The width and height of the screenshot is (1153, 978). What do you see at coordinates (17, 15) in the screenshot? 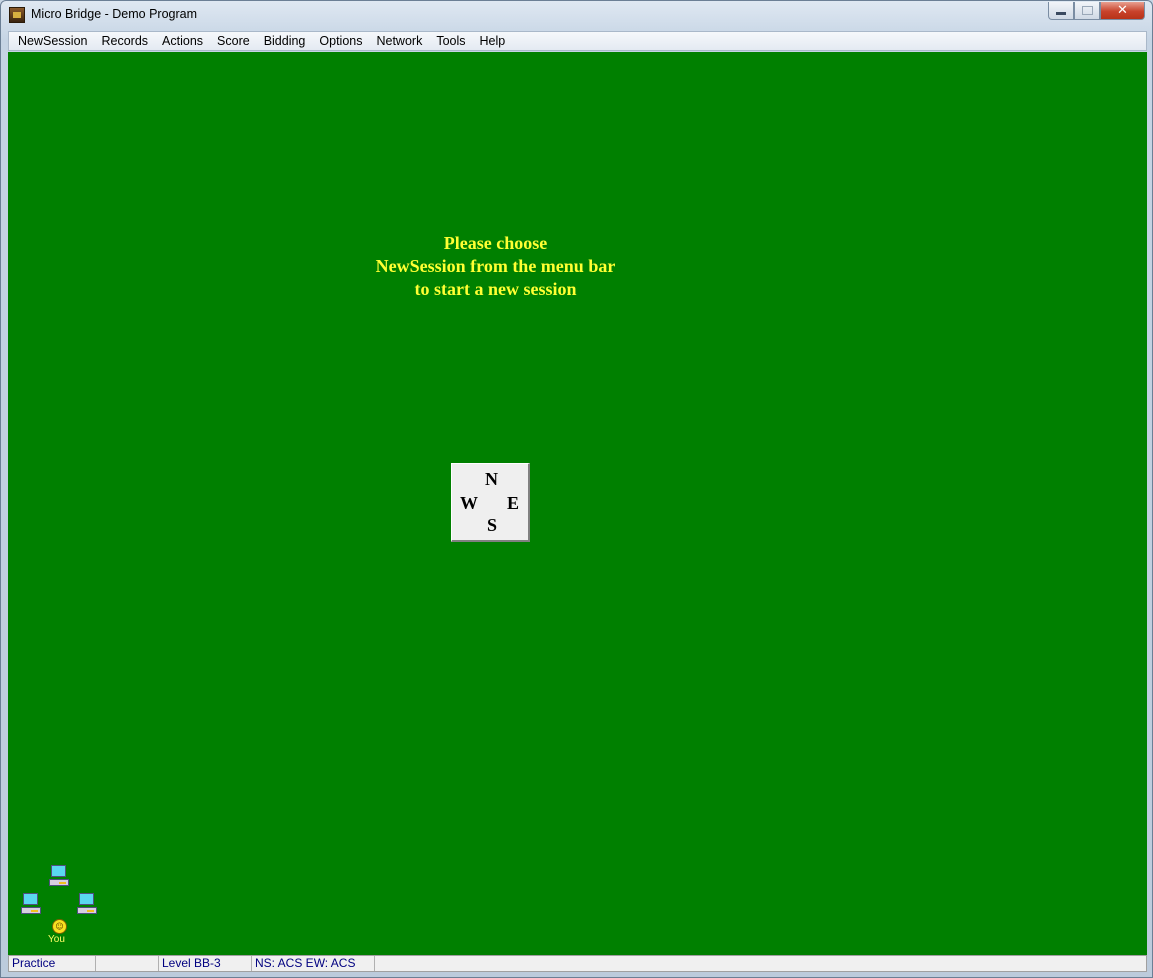
I see `bridge-app-icon` at bounding box center [17, 15].